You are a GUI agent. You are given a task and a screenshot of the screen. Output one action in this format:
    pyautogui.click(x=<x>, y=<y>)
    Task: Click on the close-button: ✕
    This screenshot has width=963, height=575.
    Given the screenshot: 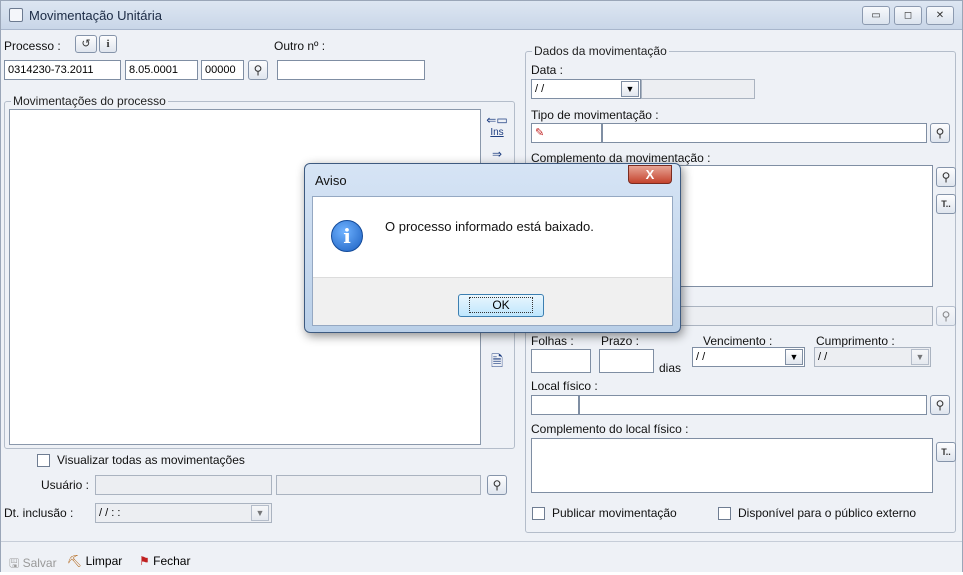 What is the action you would take?
    pyautogui.click(x=940, y=15)
    